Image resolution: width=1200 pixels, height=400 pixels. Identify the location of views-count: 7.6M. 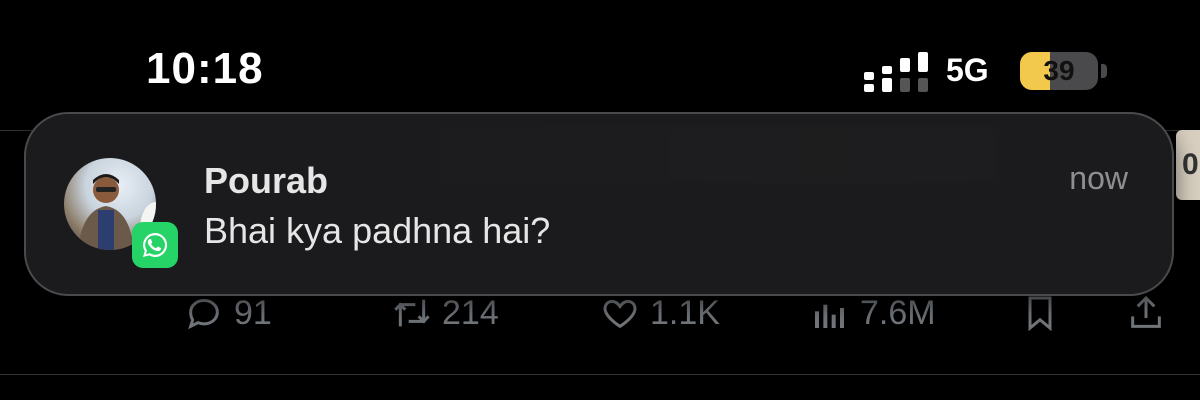
(898, 312).